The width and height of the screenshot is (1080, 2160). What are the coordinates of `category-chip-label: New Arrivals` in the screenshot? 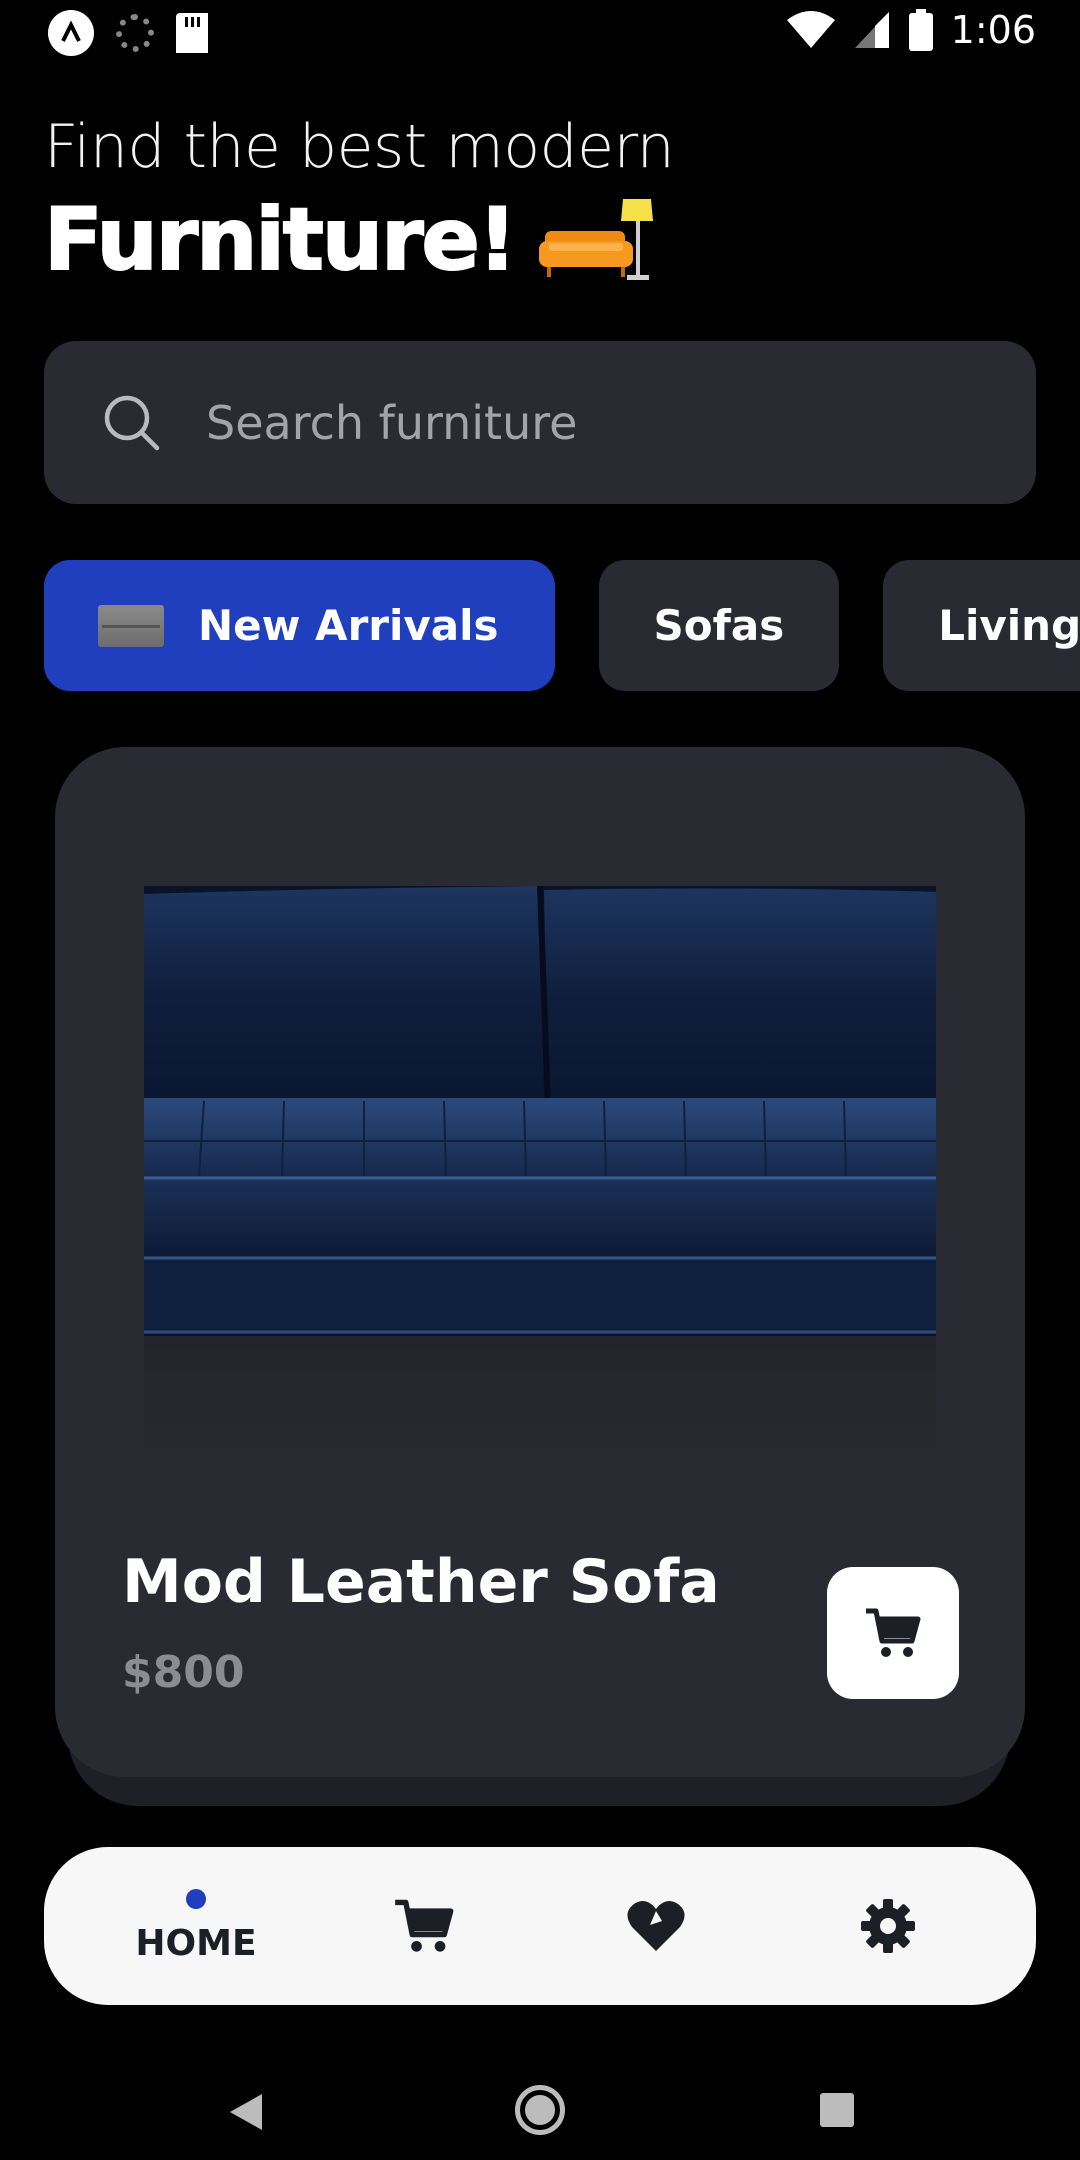 It's located at (348, 625).